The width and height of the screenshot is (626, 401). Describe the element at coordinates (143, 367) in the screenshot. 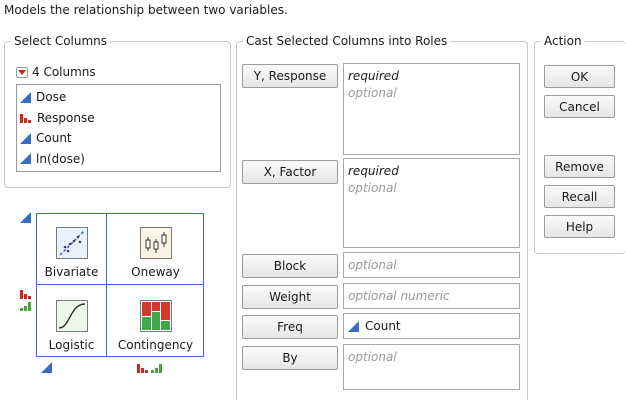

I see `nominal-x-icon` at that location.